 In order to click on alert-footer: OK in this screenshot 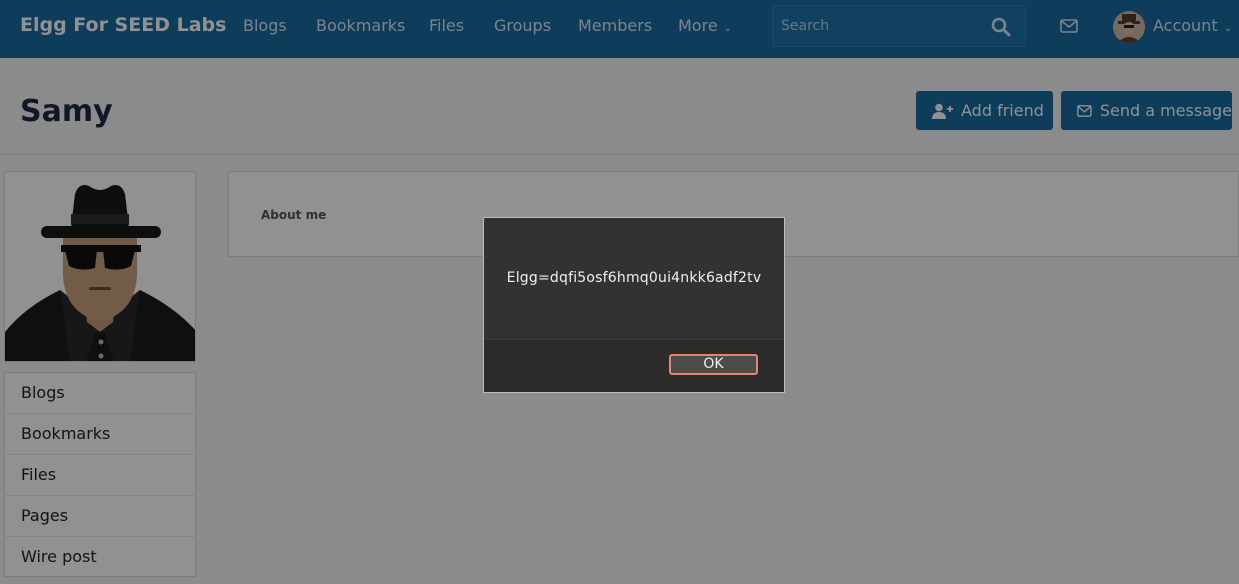, I will do `click(634, 365)`.